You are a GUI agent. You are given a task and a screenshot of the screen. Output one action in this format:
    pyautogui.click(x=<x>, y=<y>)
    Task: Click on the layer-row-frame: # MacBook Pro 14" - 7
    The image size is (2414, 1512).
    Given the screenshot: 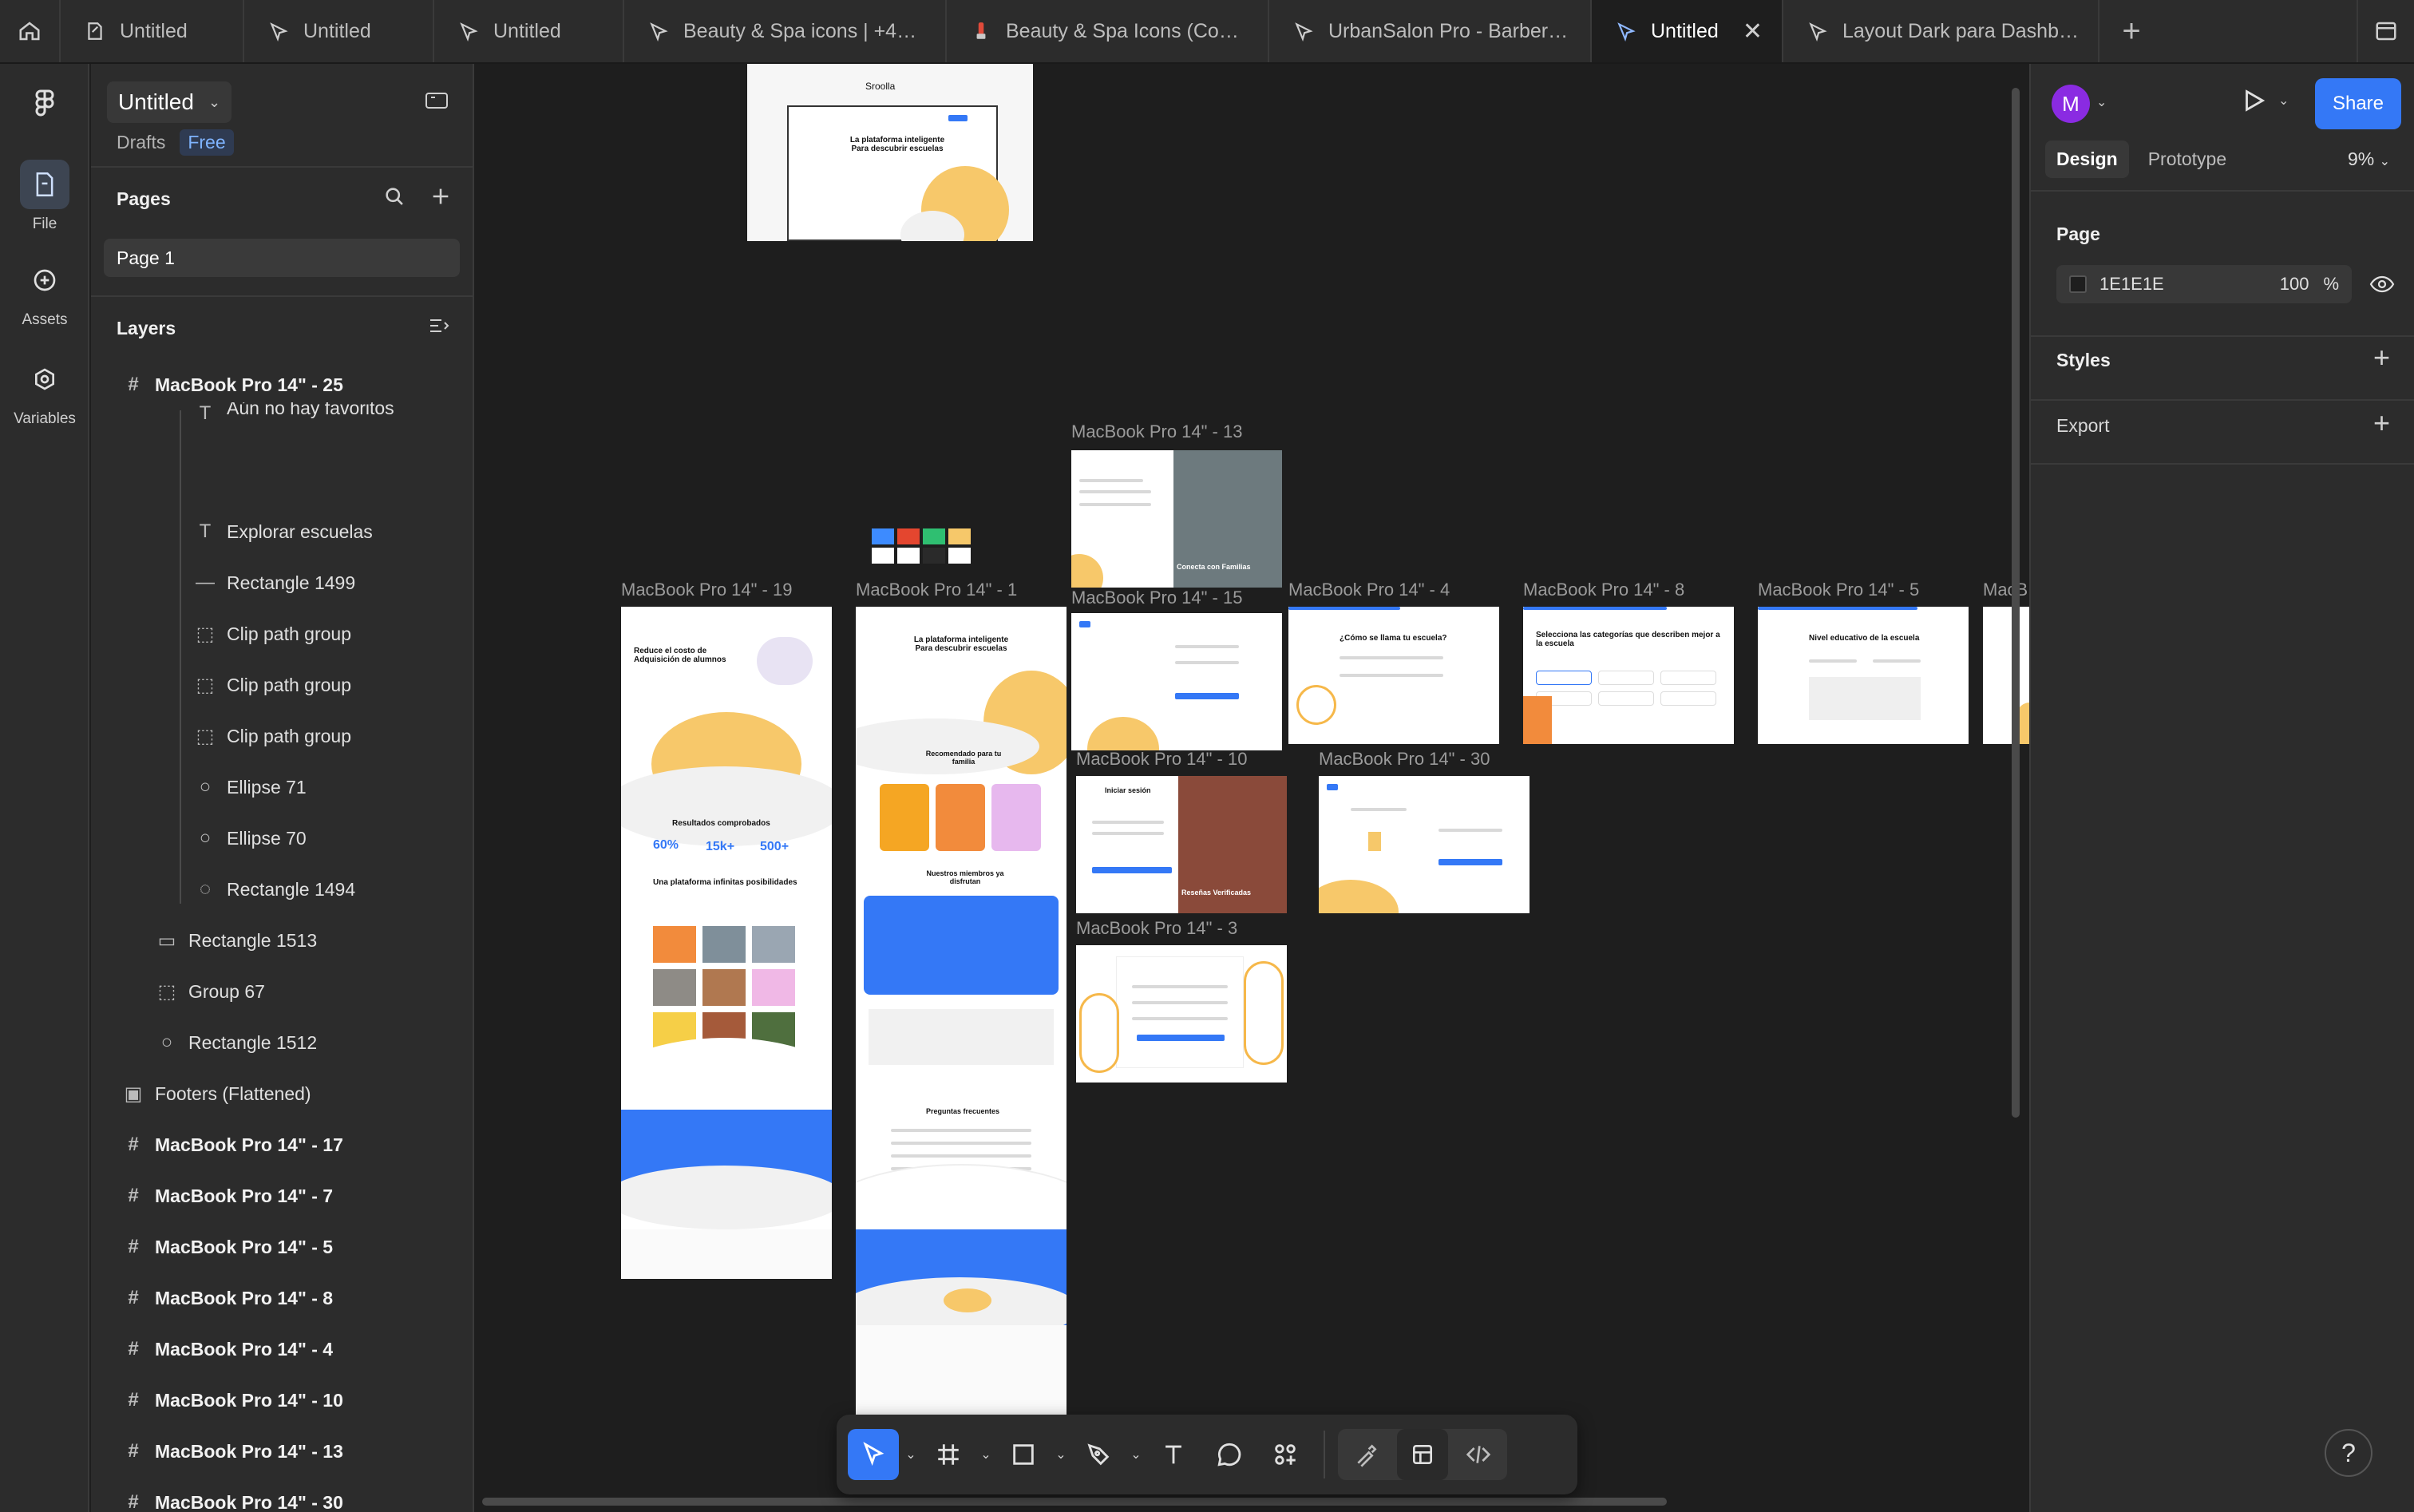 What is the action you would take?
    pyautogui.click(x=282, y=1195)
    